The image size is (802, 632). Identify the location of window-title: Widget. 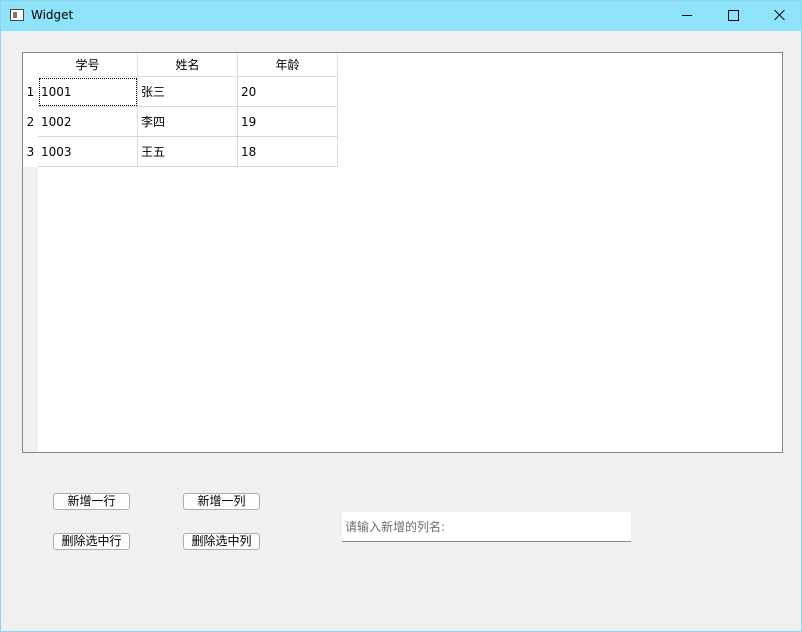
(52, 15).